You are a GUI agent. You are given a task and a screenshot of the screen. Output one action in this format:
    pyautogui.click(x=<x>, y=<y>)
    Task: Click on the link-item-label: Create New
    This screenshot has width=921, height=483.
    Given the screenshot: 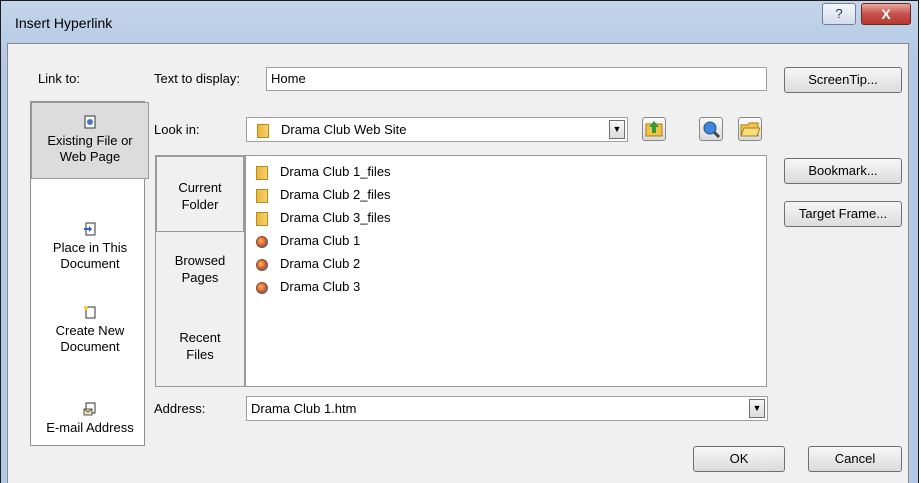 What is the action you would take?
    pyautogui.click(x=90, y=330)
    